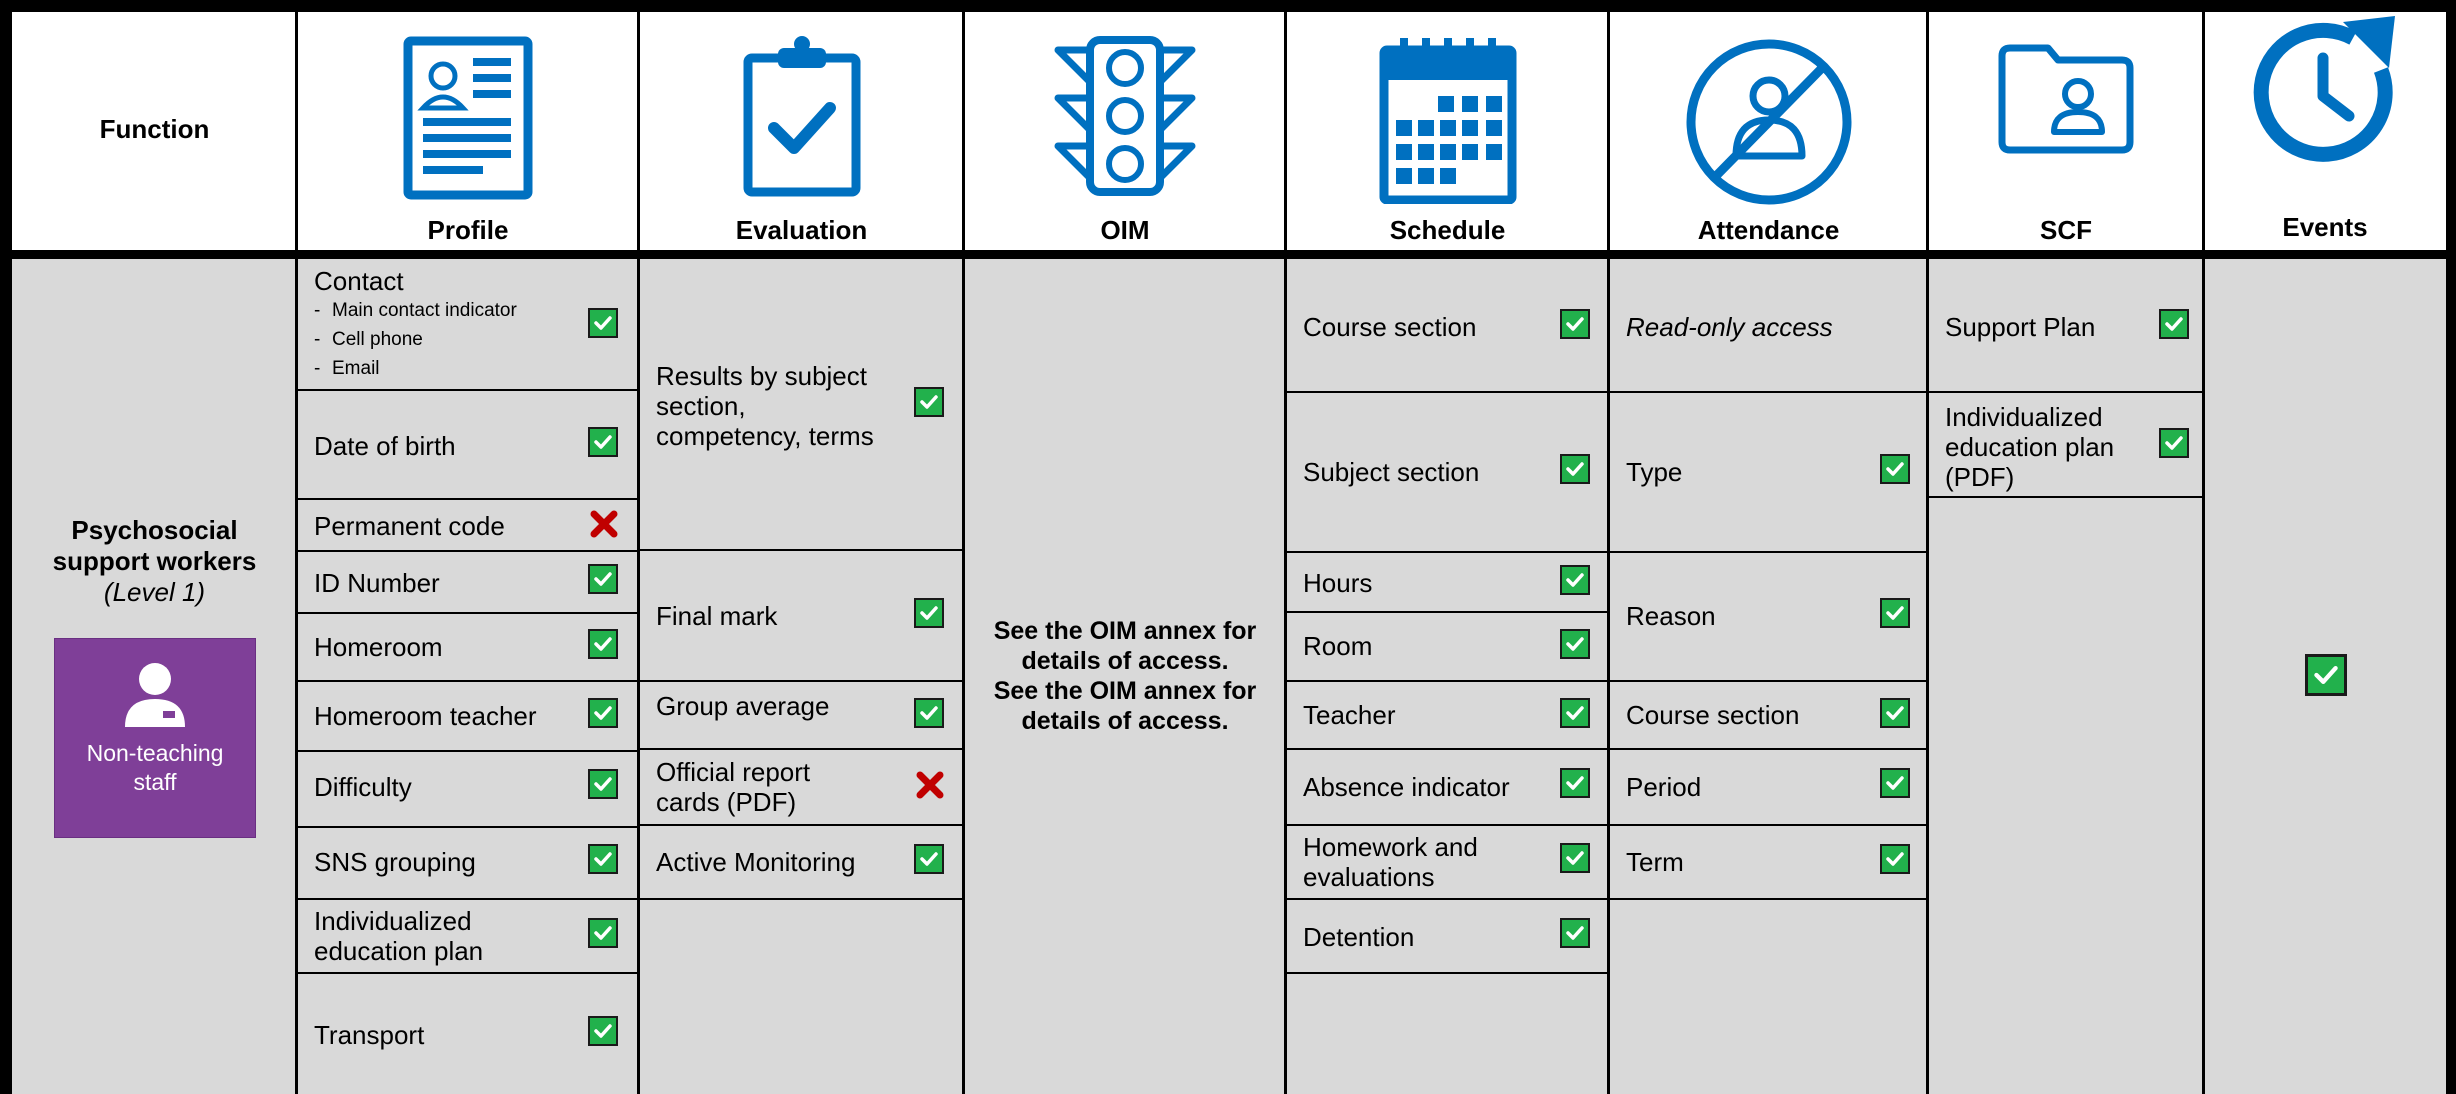 The height and width of the screenshot is (1094, 2456). I want to click on column-header-oim: OIM, so click(1125, 131).